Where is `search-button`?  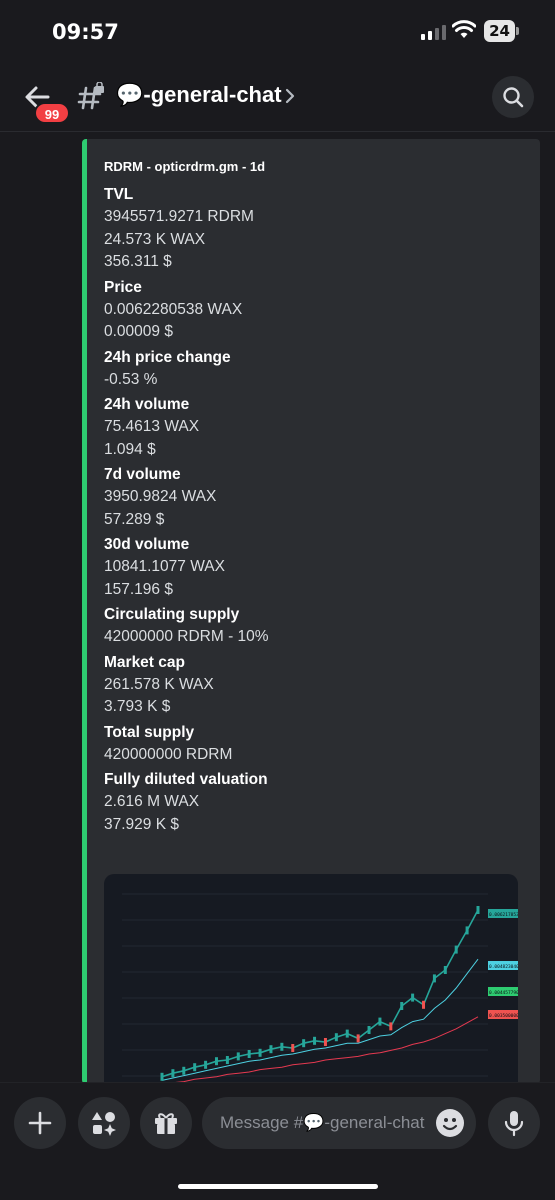 search-button is located at coordinates (513, 97).